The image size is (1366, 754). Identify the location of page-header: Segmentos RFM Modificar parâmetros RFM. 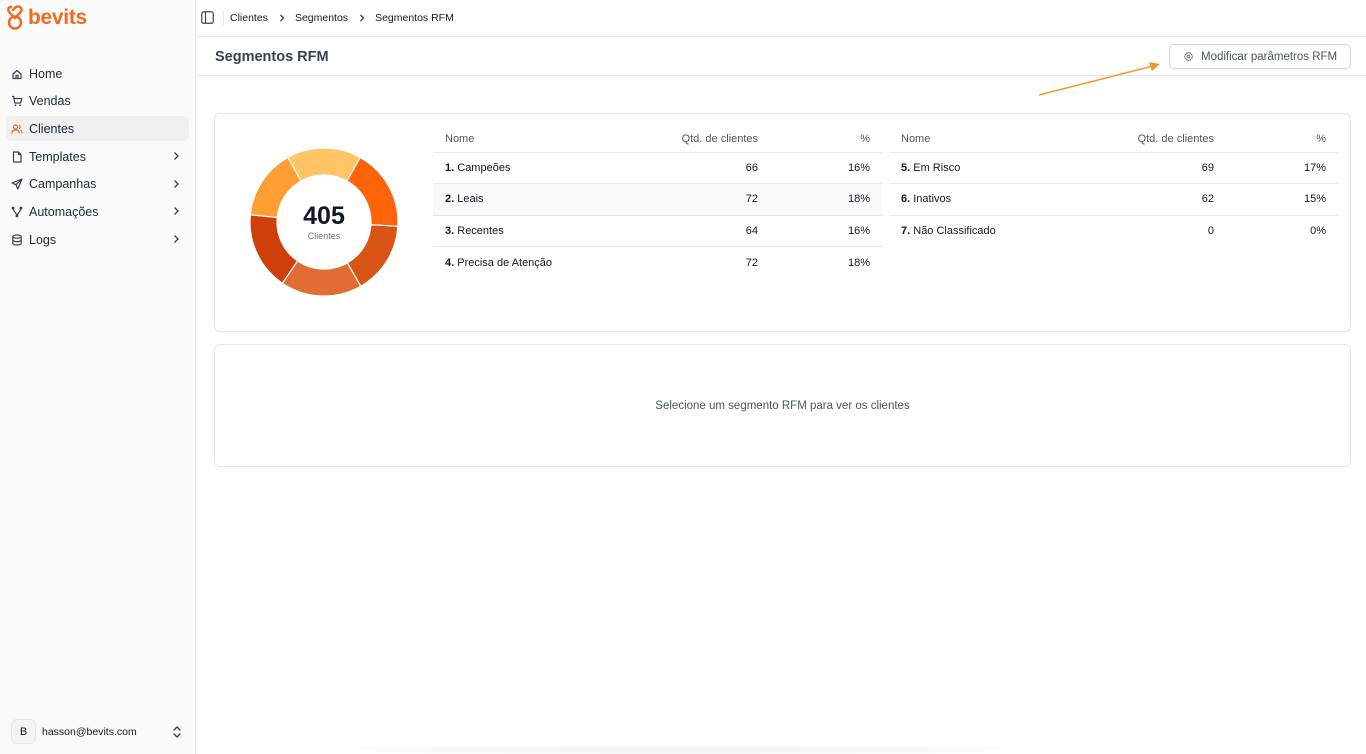
(781, 57).